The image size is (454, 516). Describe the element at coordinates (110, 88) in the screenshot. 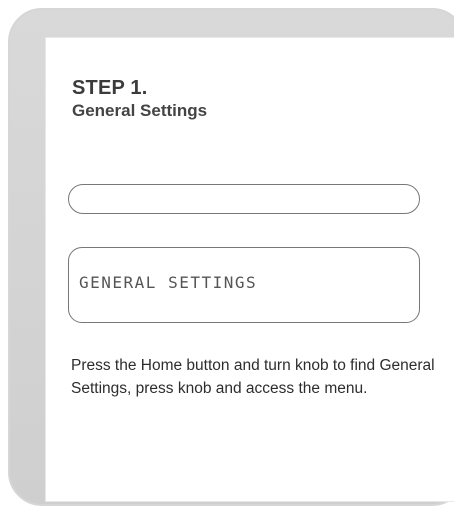

I see `step-title: STEP 1.` at that location.